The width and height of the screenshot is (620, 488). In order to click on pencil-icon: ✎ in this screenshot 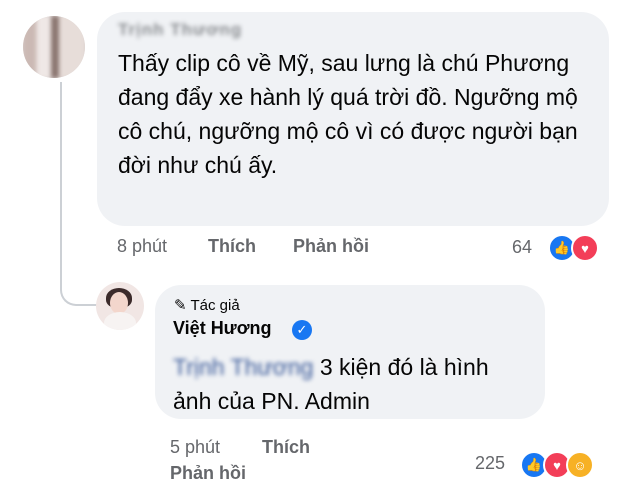, I will do `click(180, 305)`.